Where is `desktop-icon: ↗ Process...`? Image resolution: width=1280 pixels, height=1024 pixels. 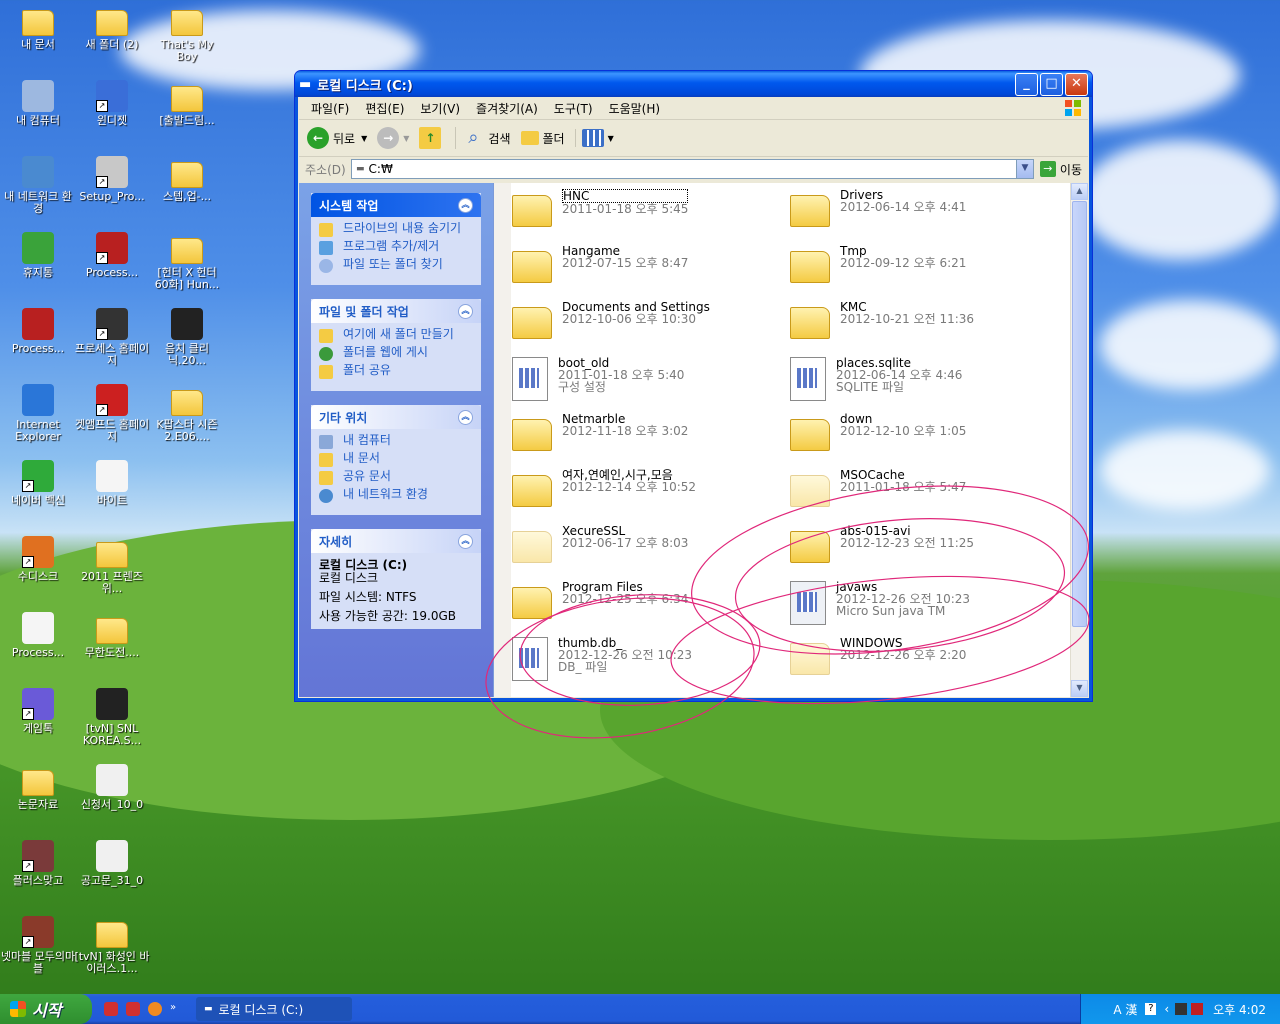 desktop-icon: ↗ Process... is located at coordinates (112, 255).